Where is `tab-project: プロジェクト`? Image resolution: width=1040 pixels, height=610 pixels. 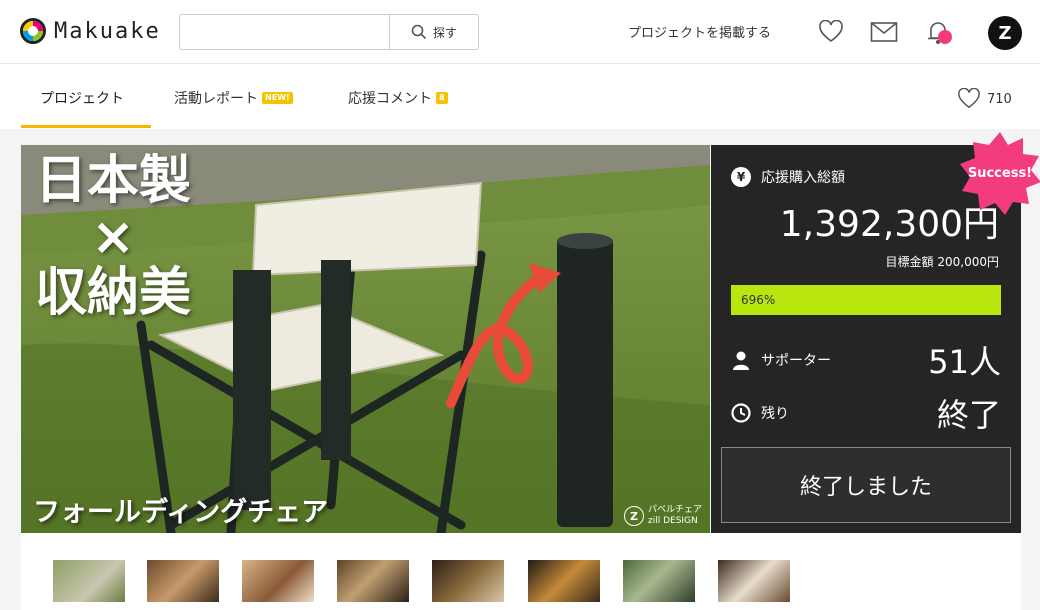
tab-project: プロジェクト is located at coordinates (82, 98).